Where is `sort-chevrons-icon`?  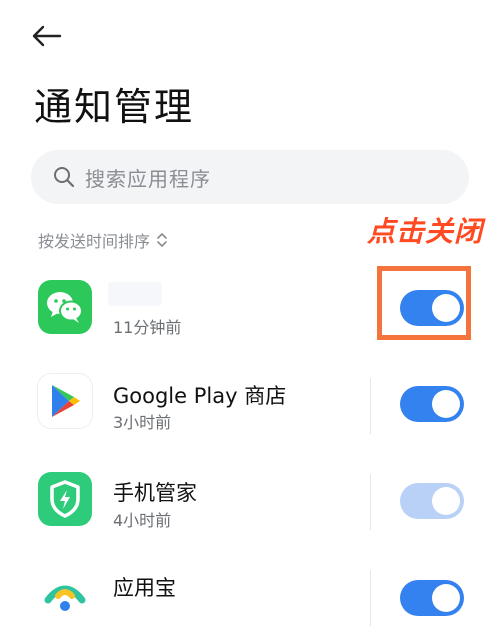
sort-chevrons-icon is located at coordinates (162, 240).